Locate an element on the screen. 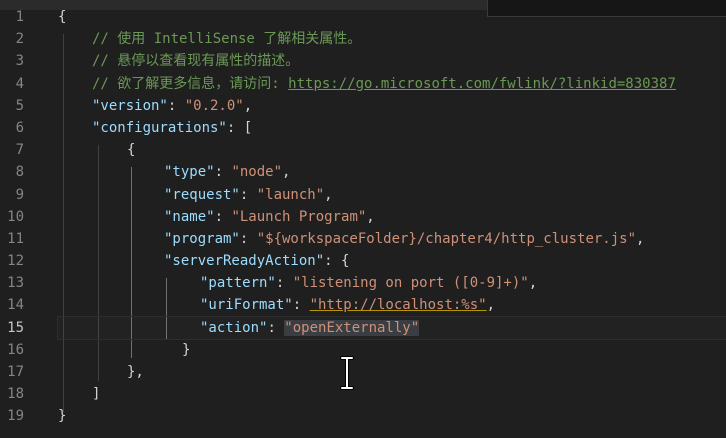  json-key: "pattern" is located at coordinates (238, 283).